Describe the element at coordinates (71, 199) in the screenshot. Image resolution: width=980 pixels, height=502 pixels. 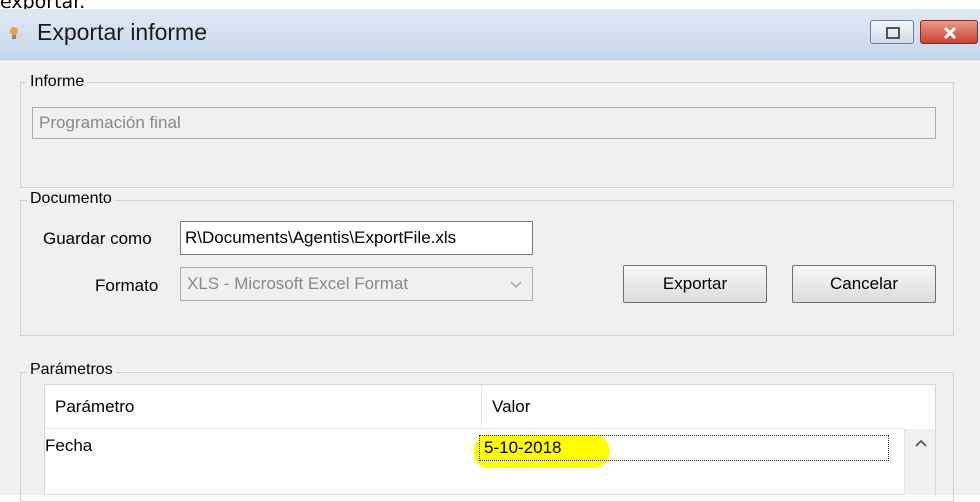
I see `documento-legend: Documento` at that location.